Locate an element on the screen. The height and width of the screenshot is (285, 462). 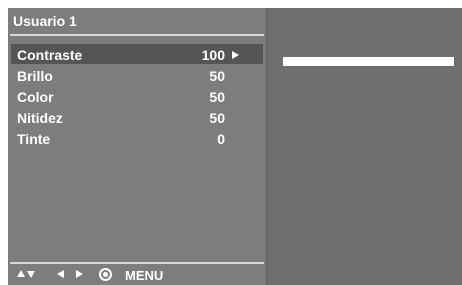
menu-item-nitidez: Nitidez 50 is located at coordinates (137, 117).